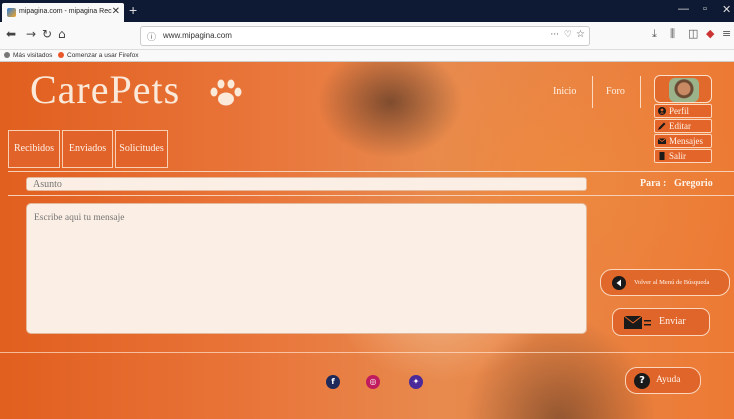 The width and height of the screenshot is (734, 419). What do you see at coordinates (662, 126) in the screenshot?
I see `pencil-icon` at bounding box center [662, 126].